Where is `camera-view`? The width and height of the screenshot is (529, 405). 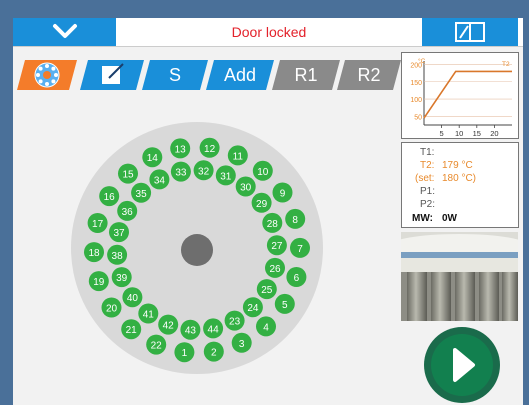
camera-view is located at coordinates (459, 276).